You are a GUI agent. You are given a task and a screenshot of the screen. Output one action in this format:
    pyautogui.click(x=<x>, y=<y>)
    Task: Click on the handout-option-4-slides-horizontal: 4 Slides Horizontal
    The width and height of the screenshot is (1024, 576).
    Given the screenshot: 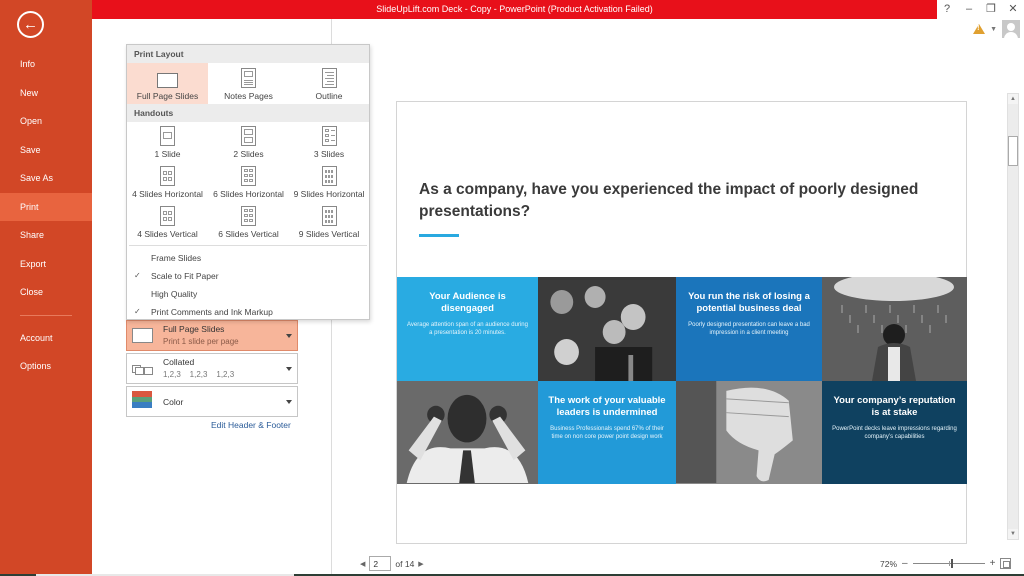 What is the action you would take?
    pyautogui.click(x=167, y=182)
    